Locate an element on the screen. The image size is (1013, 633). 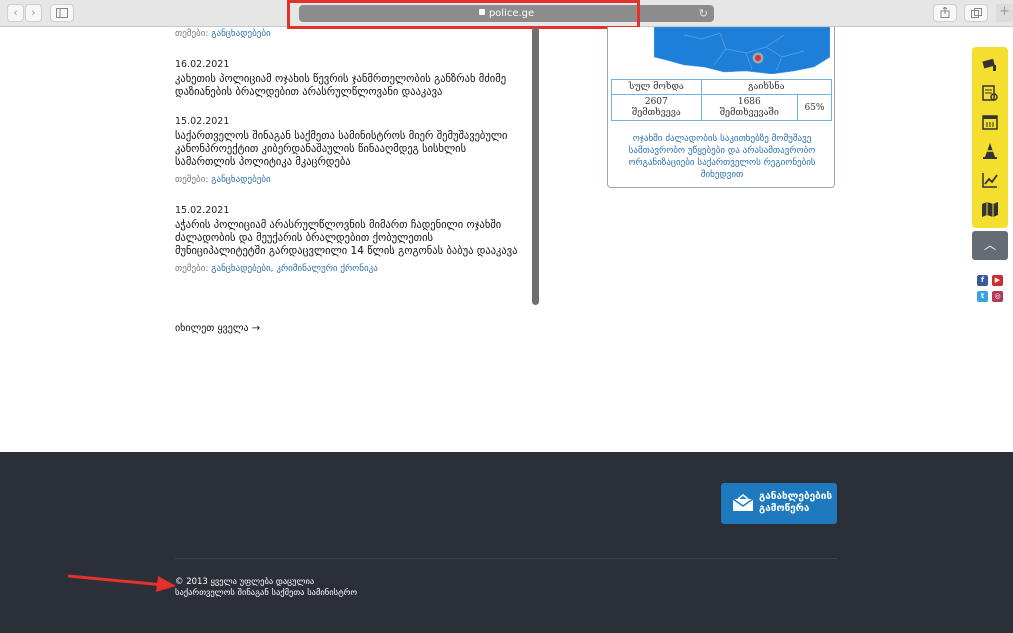
news-item: თემები: განცხადებები is located at coordinates (350, 34).